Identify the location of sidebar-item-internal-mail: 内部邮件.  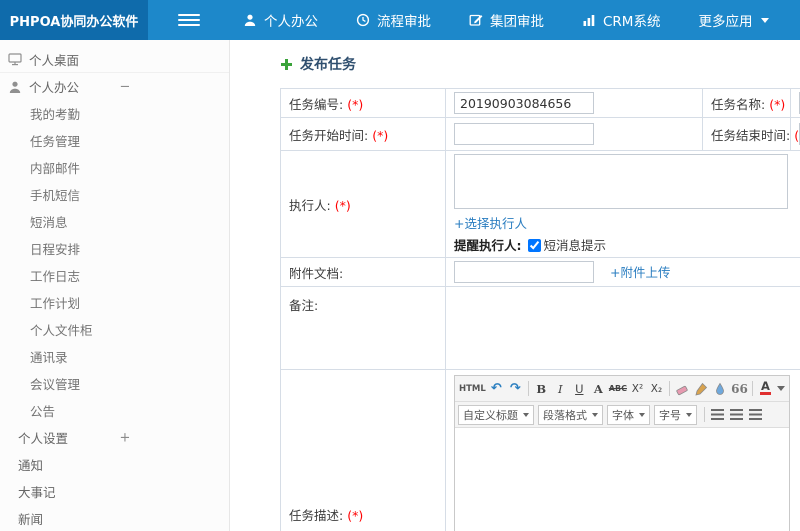
(114, 167).